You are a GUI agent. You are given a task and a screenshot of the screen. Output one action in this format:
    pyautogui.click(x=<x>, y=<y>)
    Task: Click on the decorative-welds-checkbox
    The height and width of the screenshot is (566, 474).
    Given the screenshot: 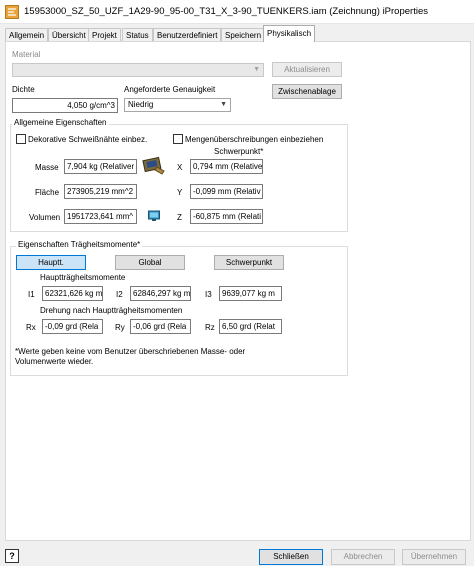 What is the action you would take?
    pyautogui.click(x=21, y=139)
    